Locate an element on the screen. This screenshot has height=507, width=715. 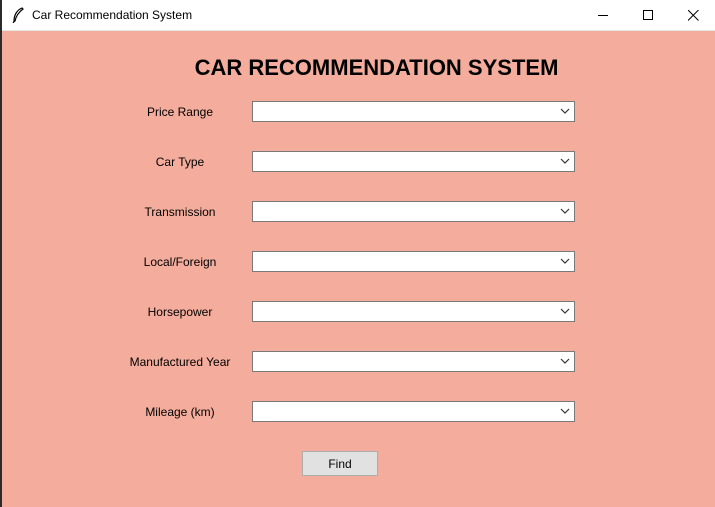
mileage-label: Mileage (km) is located at coordinates (180, 412).